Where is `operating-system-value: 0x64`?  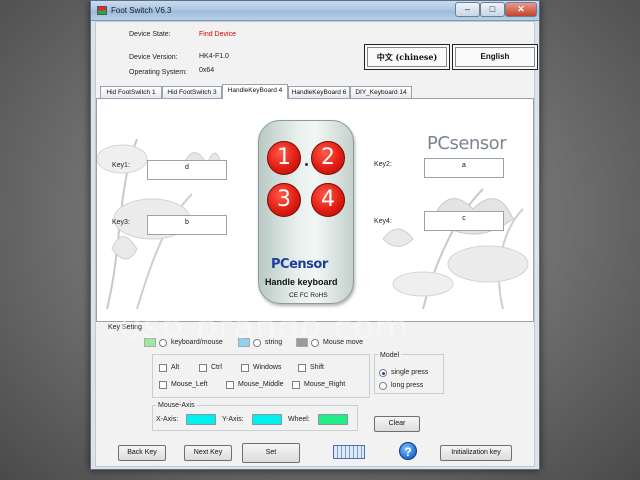
operating-system-value: 0x64 is located at coordinates (207, 70).